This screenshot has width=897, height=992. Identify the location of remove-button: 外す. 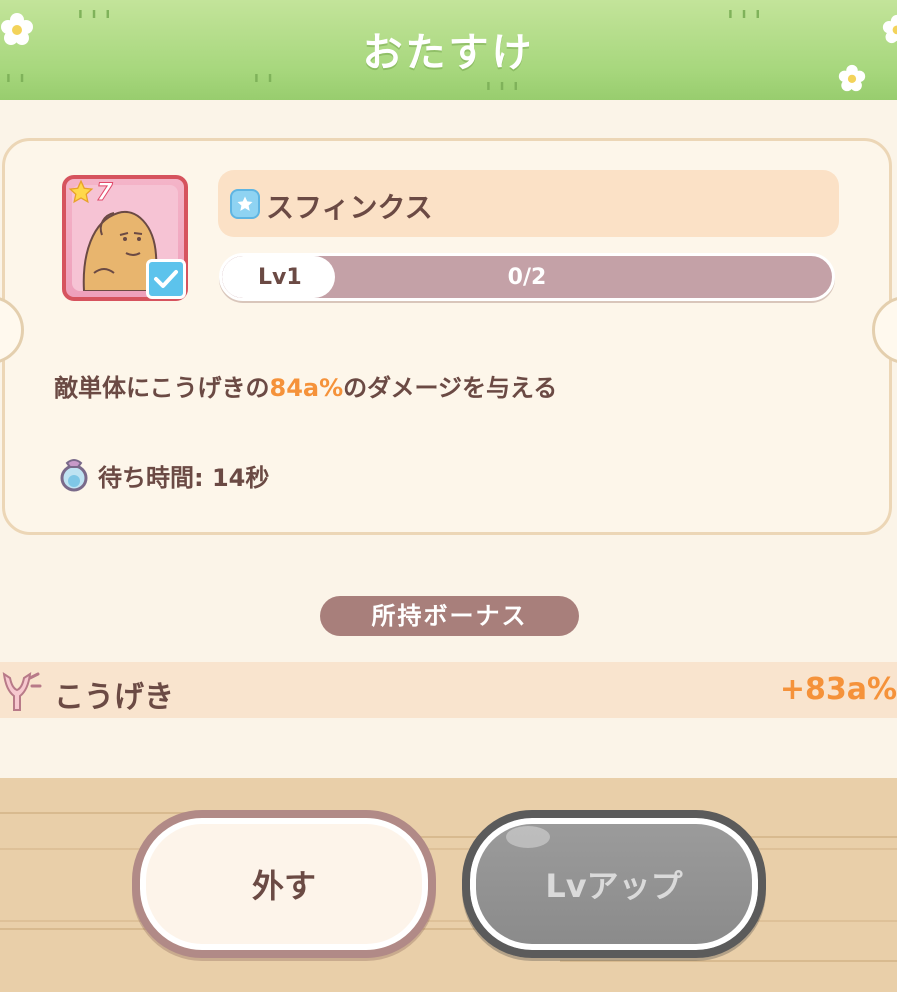
(284, 884).